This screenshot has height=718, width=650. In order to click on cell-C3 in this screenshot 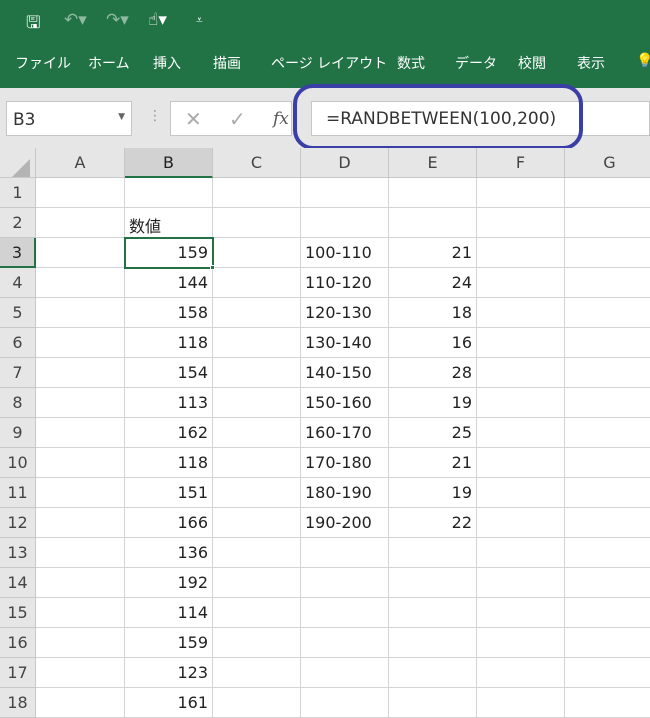, I will do `click(257, 253)`.